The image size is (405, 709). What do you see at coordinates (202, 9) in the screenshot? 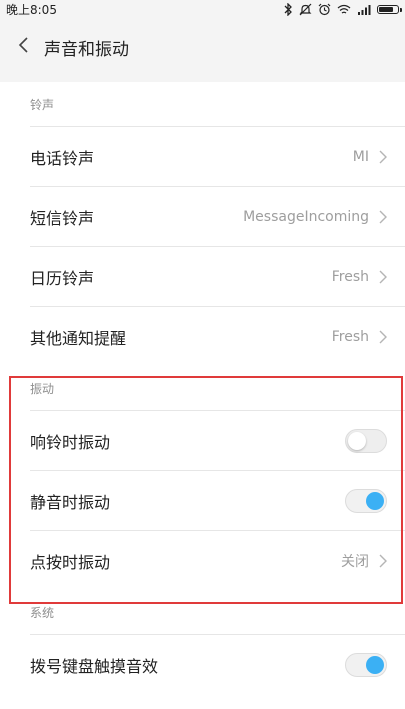
I see `status-bar: 晚上8:05` at bounding box center [202, 9].